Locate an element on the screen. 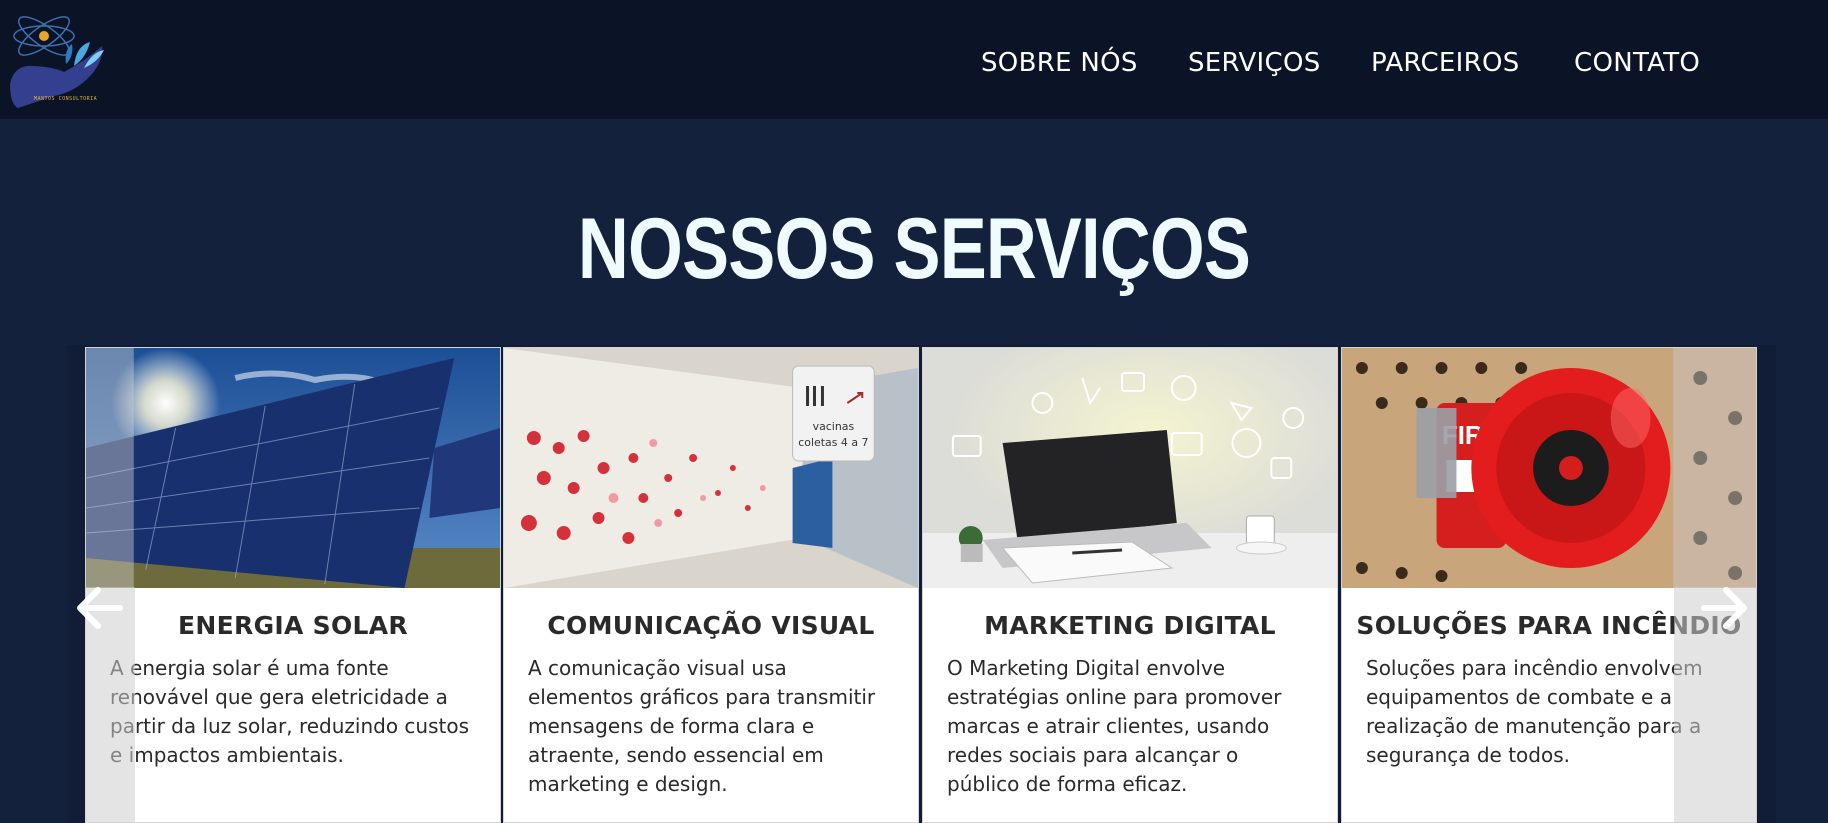 The height and width of the screenshot is (823, 1828). arrow-right-icon is located at coordinates (1724, 608).